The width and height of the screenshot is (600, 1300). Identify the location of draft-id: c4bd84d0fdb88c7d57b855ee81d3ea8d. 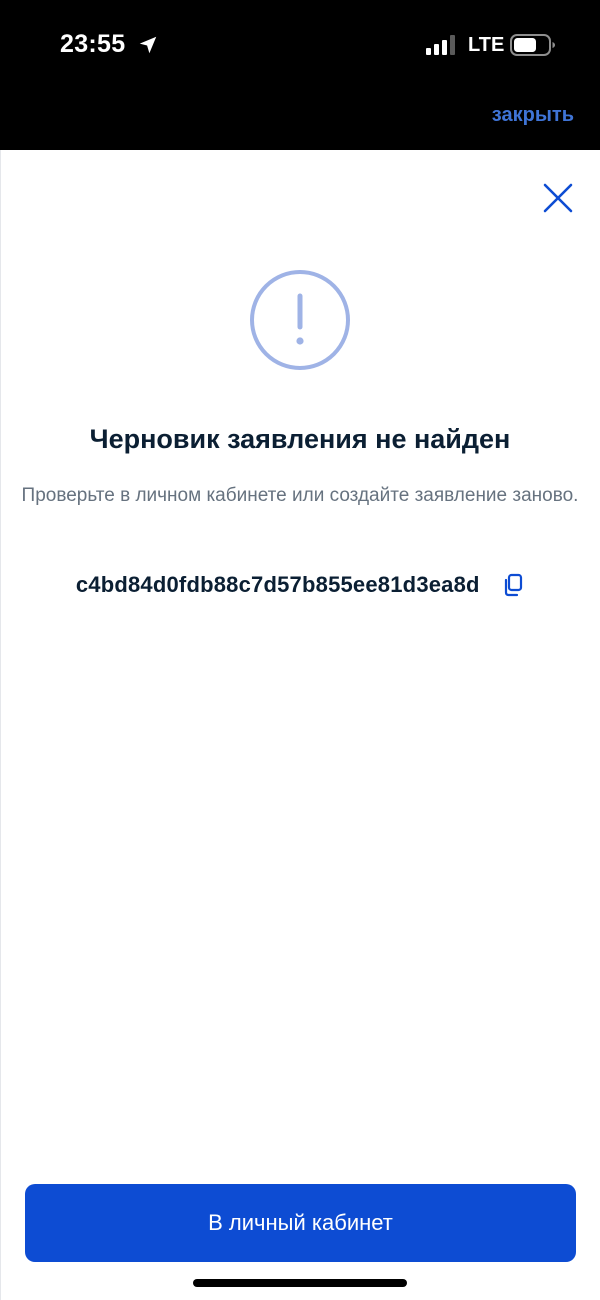
(277, 584).